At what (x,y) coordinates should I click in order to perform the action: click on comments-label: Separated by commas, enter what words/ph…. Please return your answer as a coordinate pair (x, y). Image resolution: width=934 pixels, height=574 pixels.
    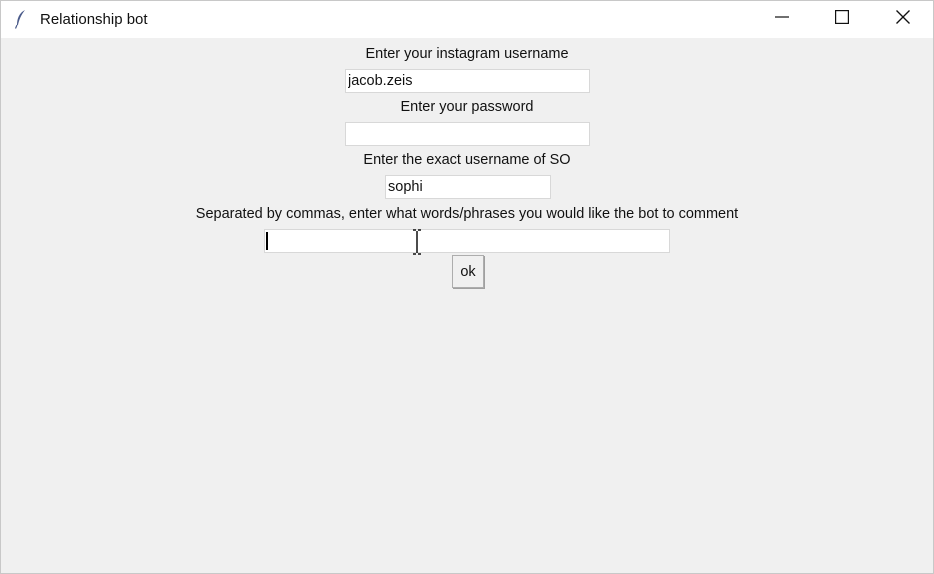
    Looking at the image, I should click on (467, 214).